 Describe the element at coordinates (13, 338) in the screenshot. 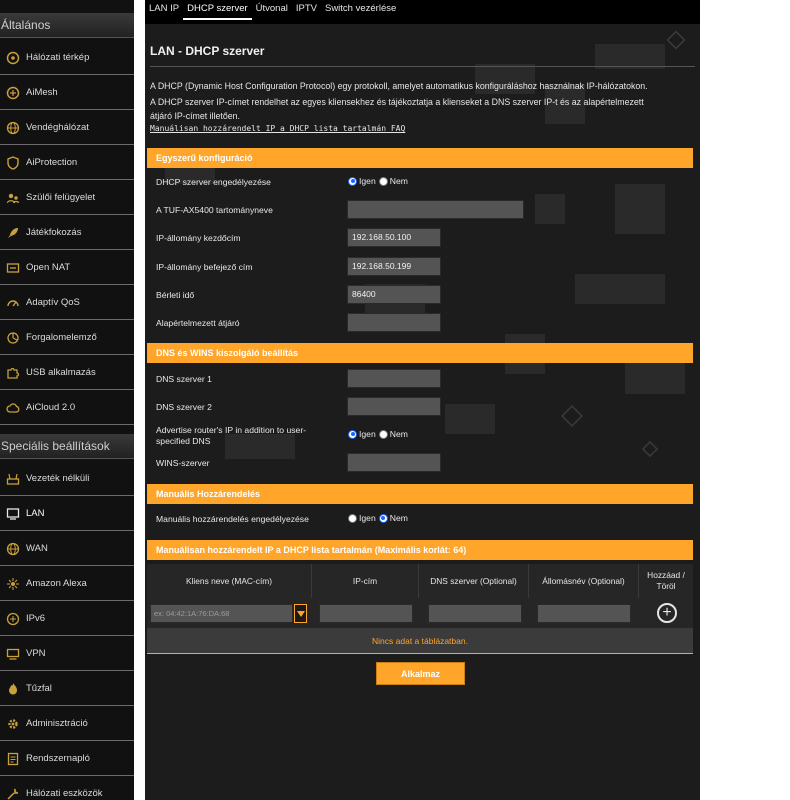

I see `traffic-analyzer-icon` at that location.